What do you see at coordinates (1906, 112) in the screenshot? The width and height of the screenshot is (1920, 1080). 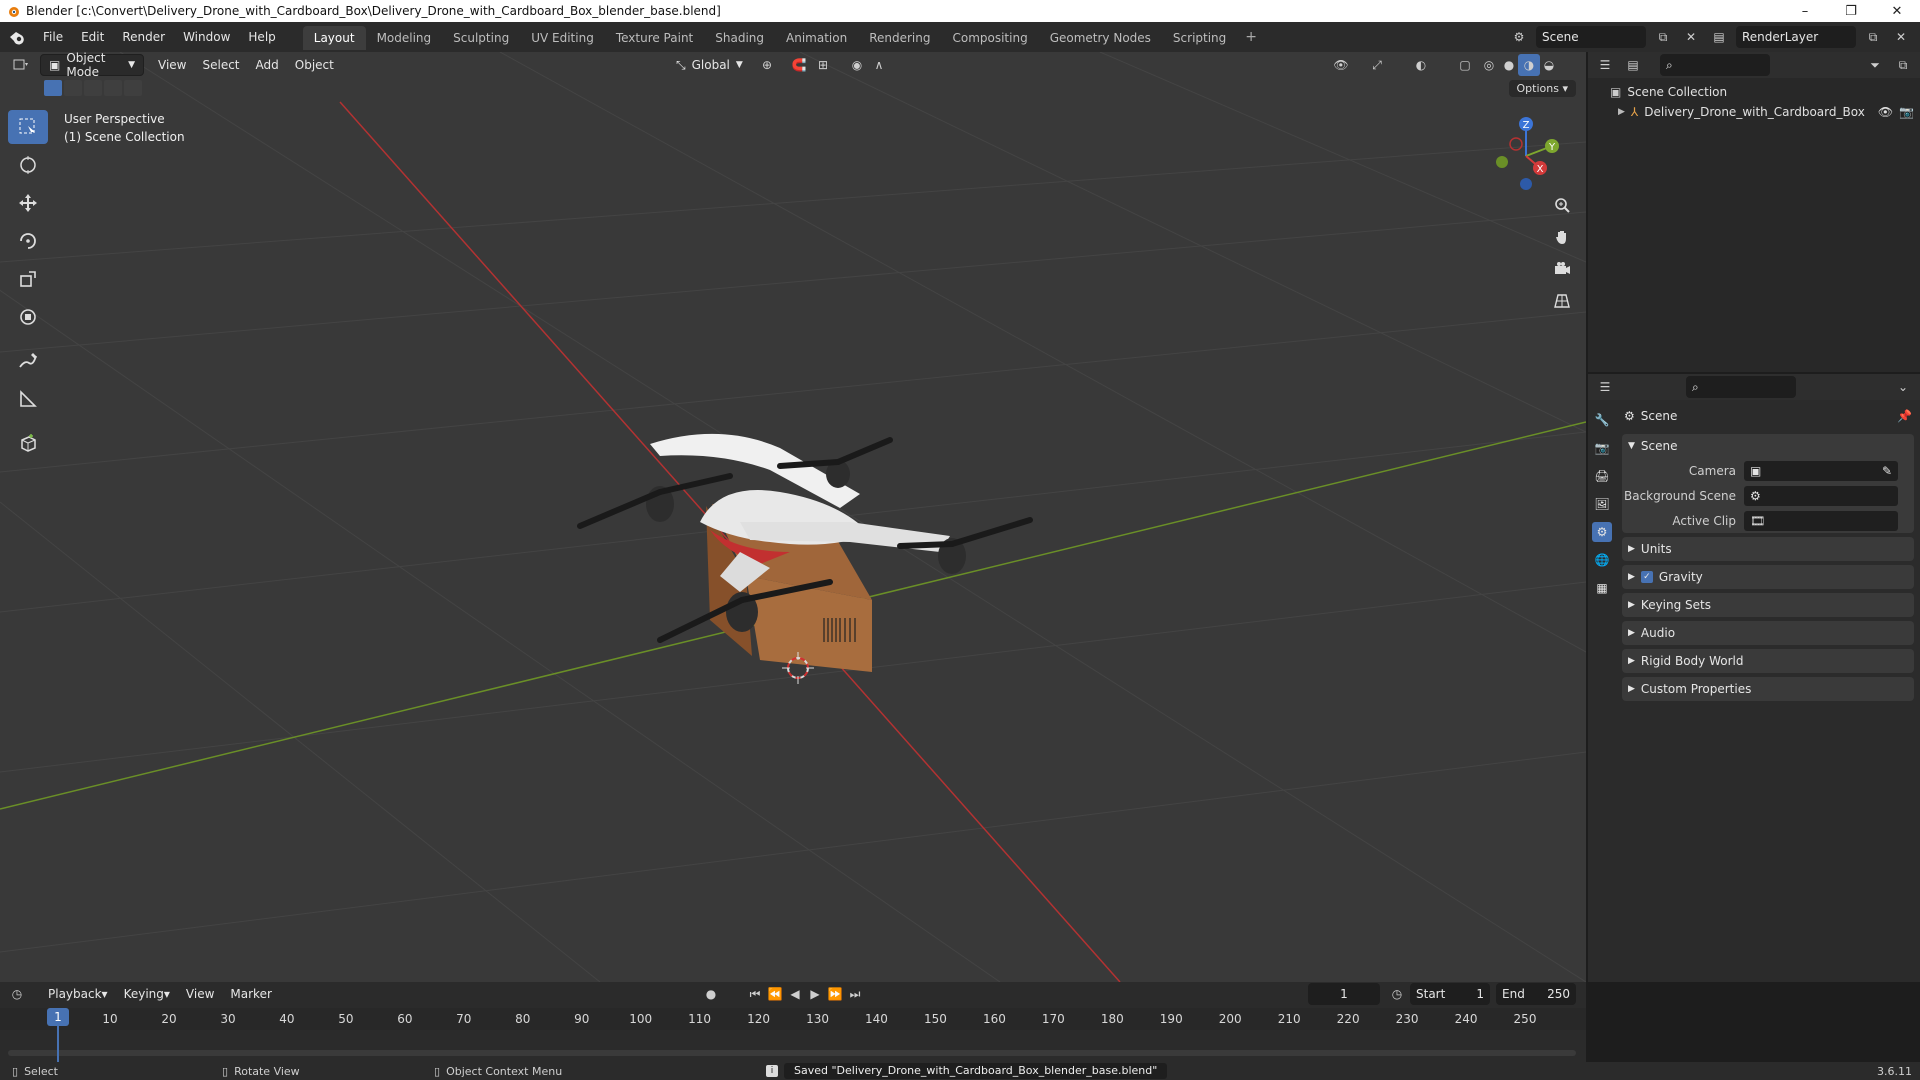 I see `camera-render-icon: 📷` at bounding box center [1906, 112].